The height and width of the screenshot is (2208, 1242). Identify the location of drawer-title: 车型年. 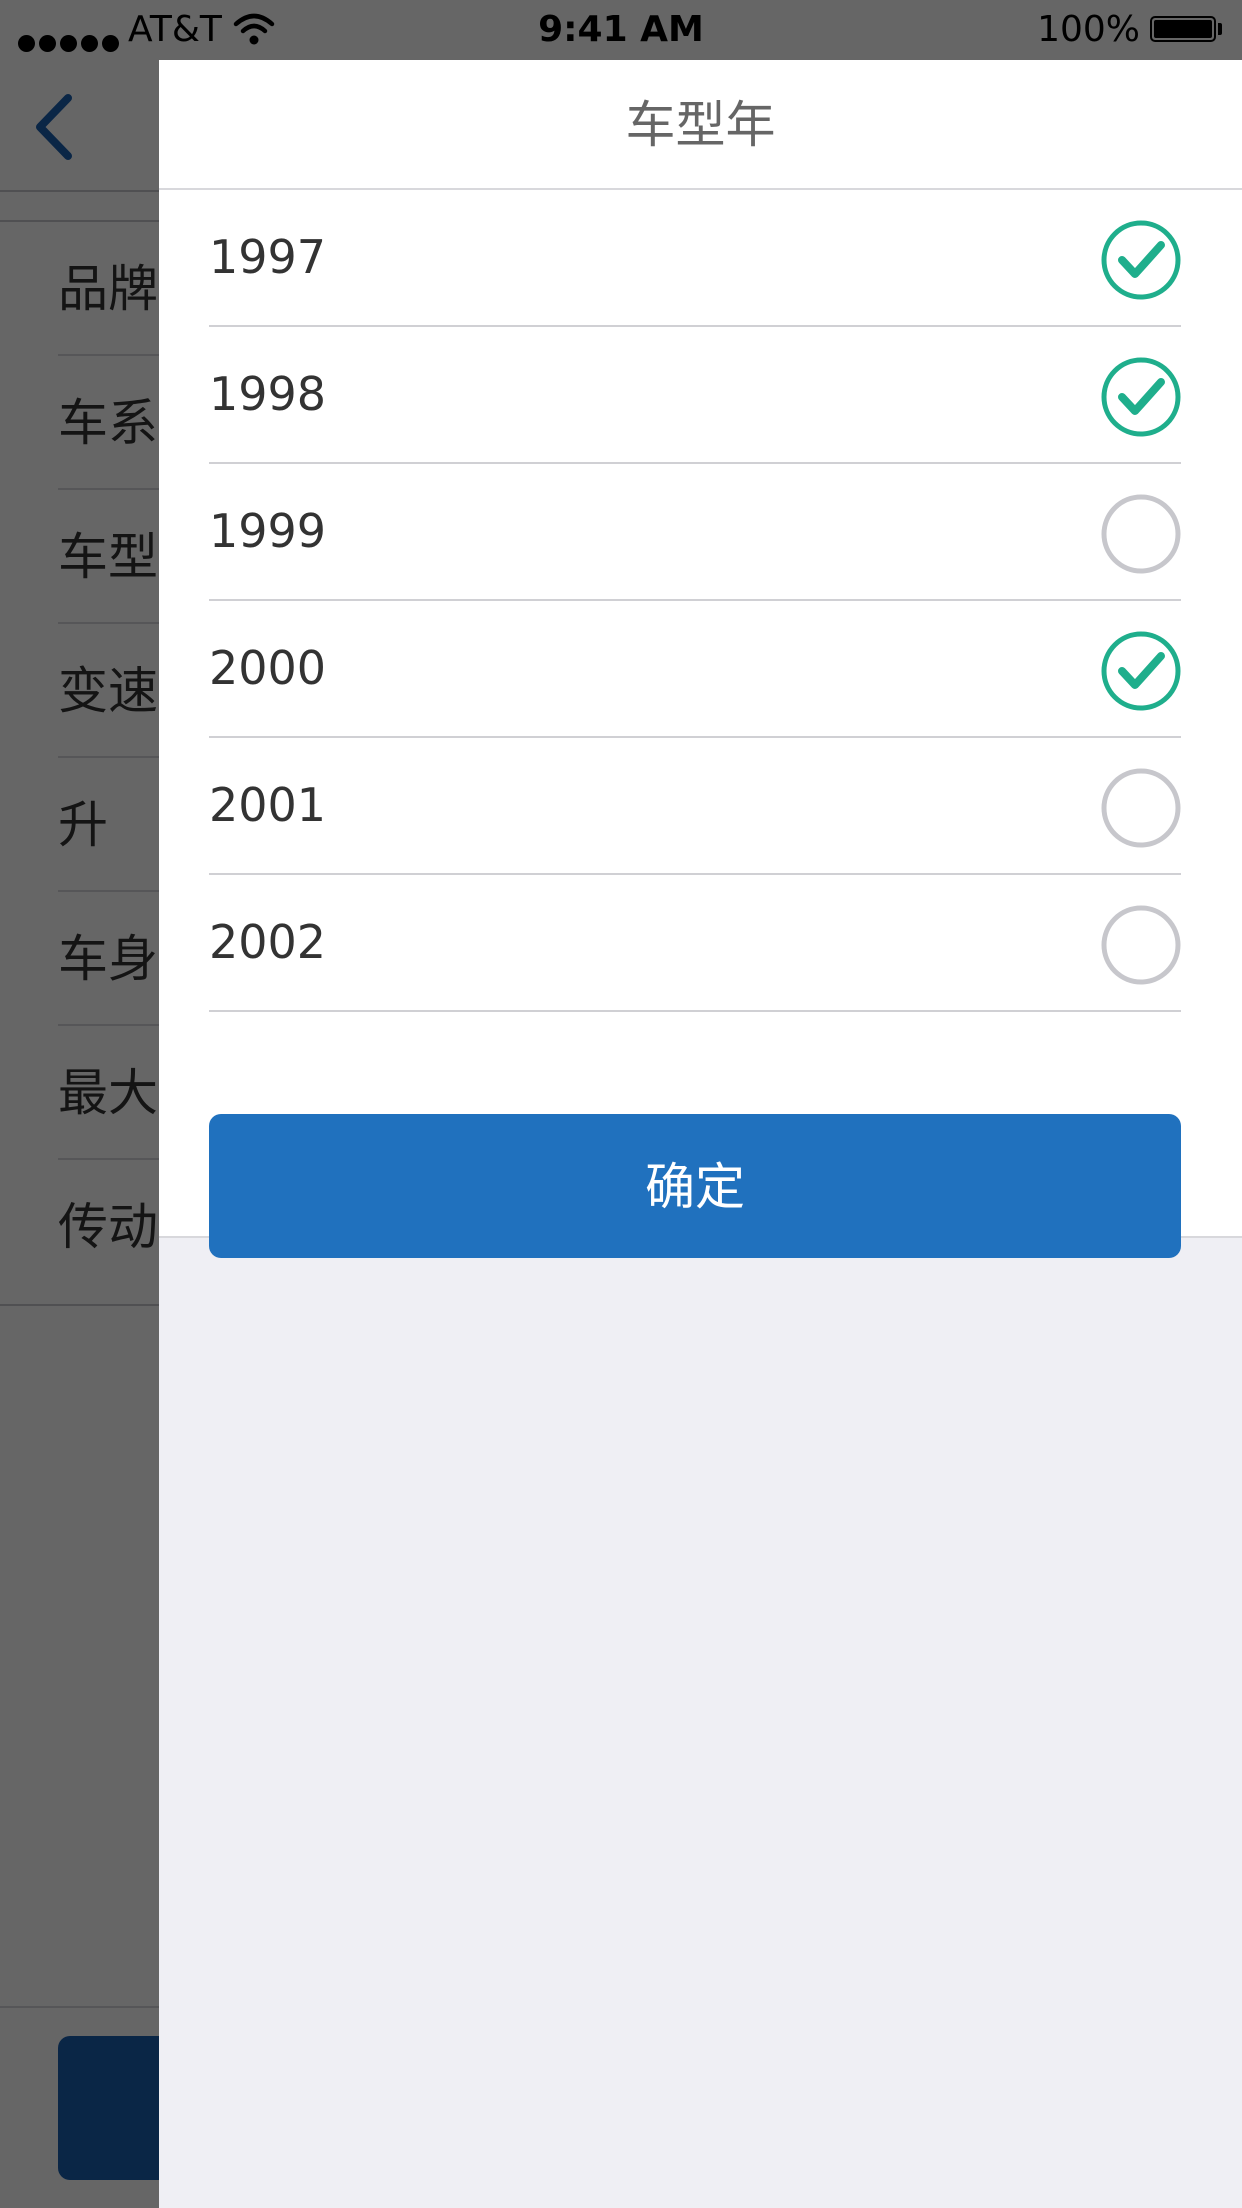
(700, 125).